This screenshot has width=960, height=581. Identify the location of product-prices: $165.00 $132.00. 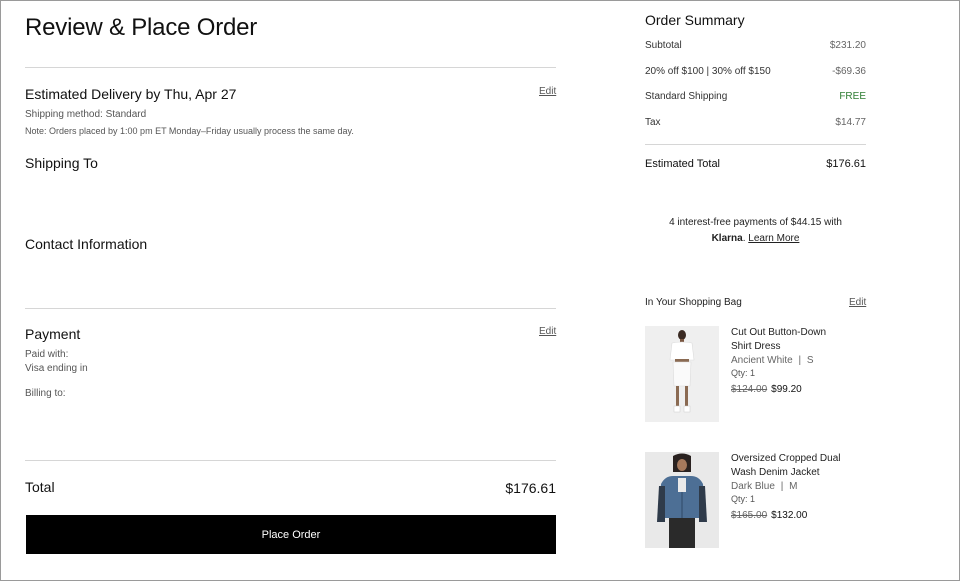
(801, 514).